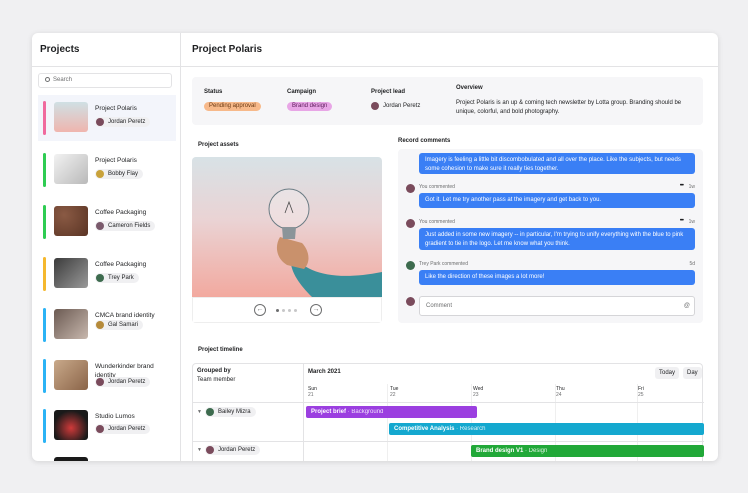 The image size is (748, 493). I want to click on project-owner: Trey Park, so click(117, 278).